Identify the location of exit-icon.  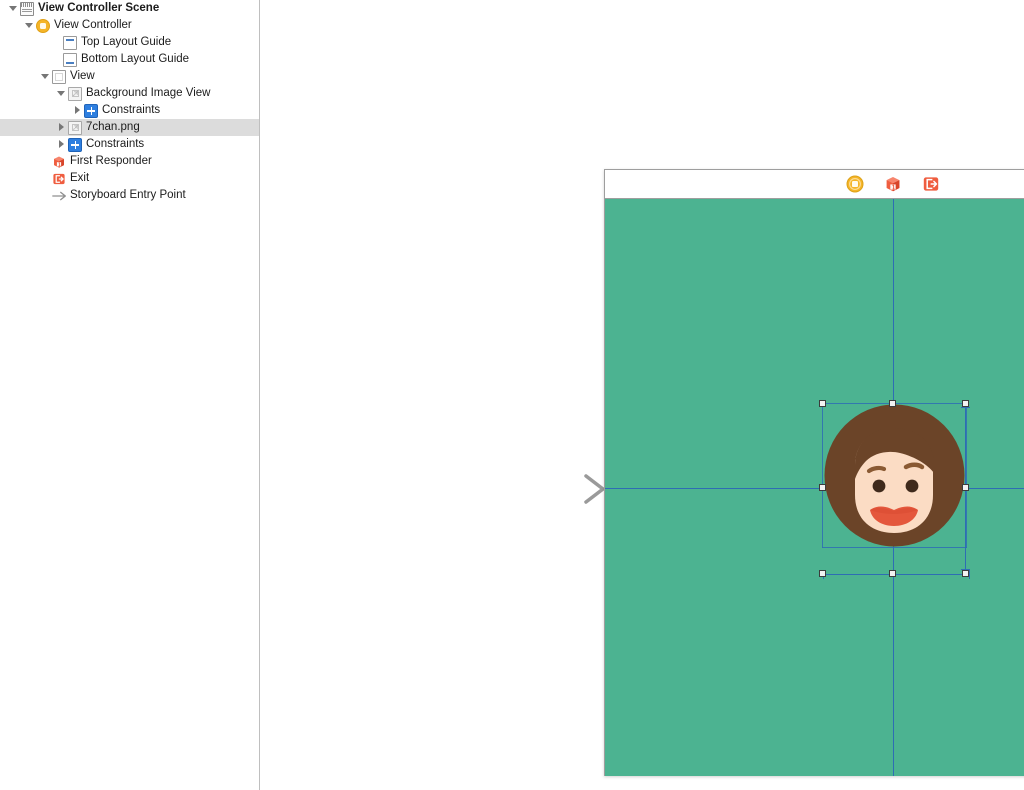
(59, 179).